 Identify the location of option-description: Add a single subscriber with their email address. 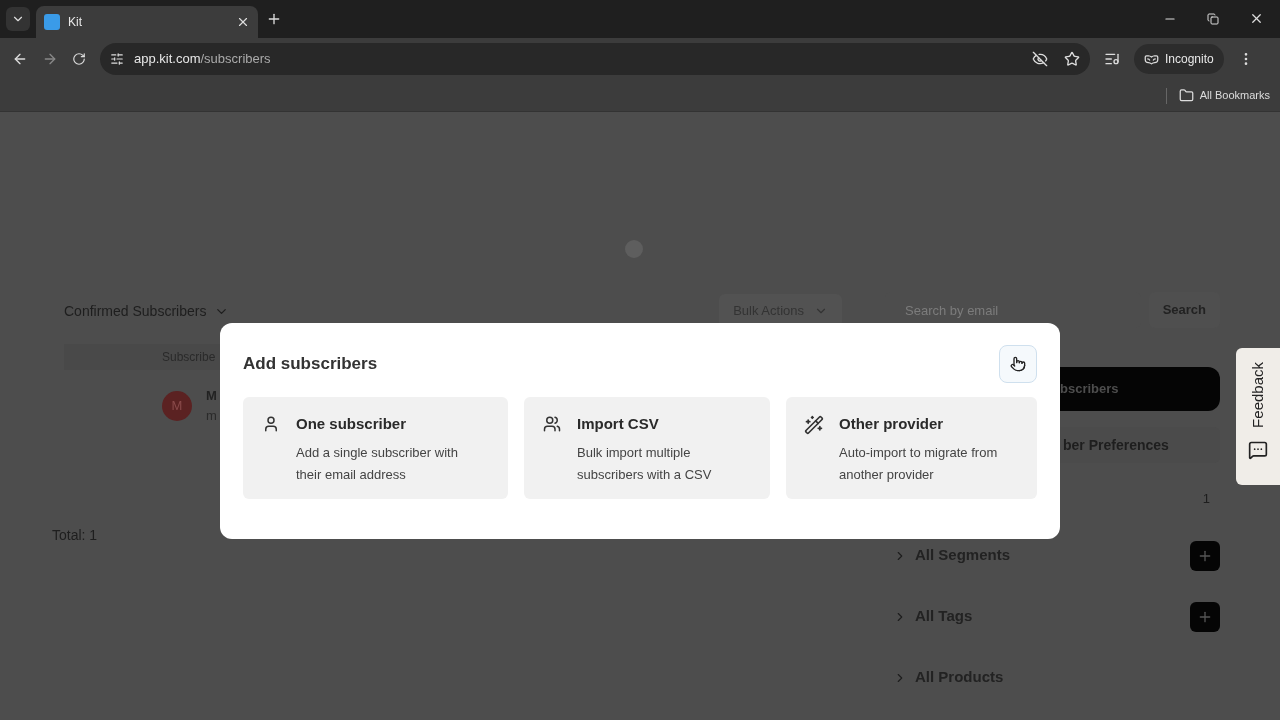
(377, 463).